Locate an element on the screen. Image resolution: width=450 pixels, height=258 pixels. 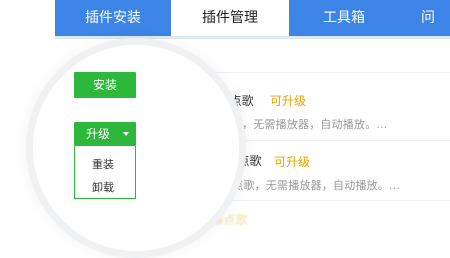
upgrade-dropdown-menu: 重装 卸载 is located at coordinates (105, 172).